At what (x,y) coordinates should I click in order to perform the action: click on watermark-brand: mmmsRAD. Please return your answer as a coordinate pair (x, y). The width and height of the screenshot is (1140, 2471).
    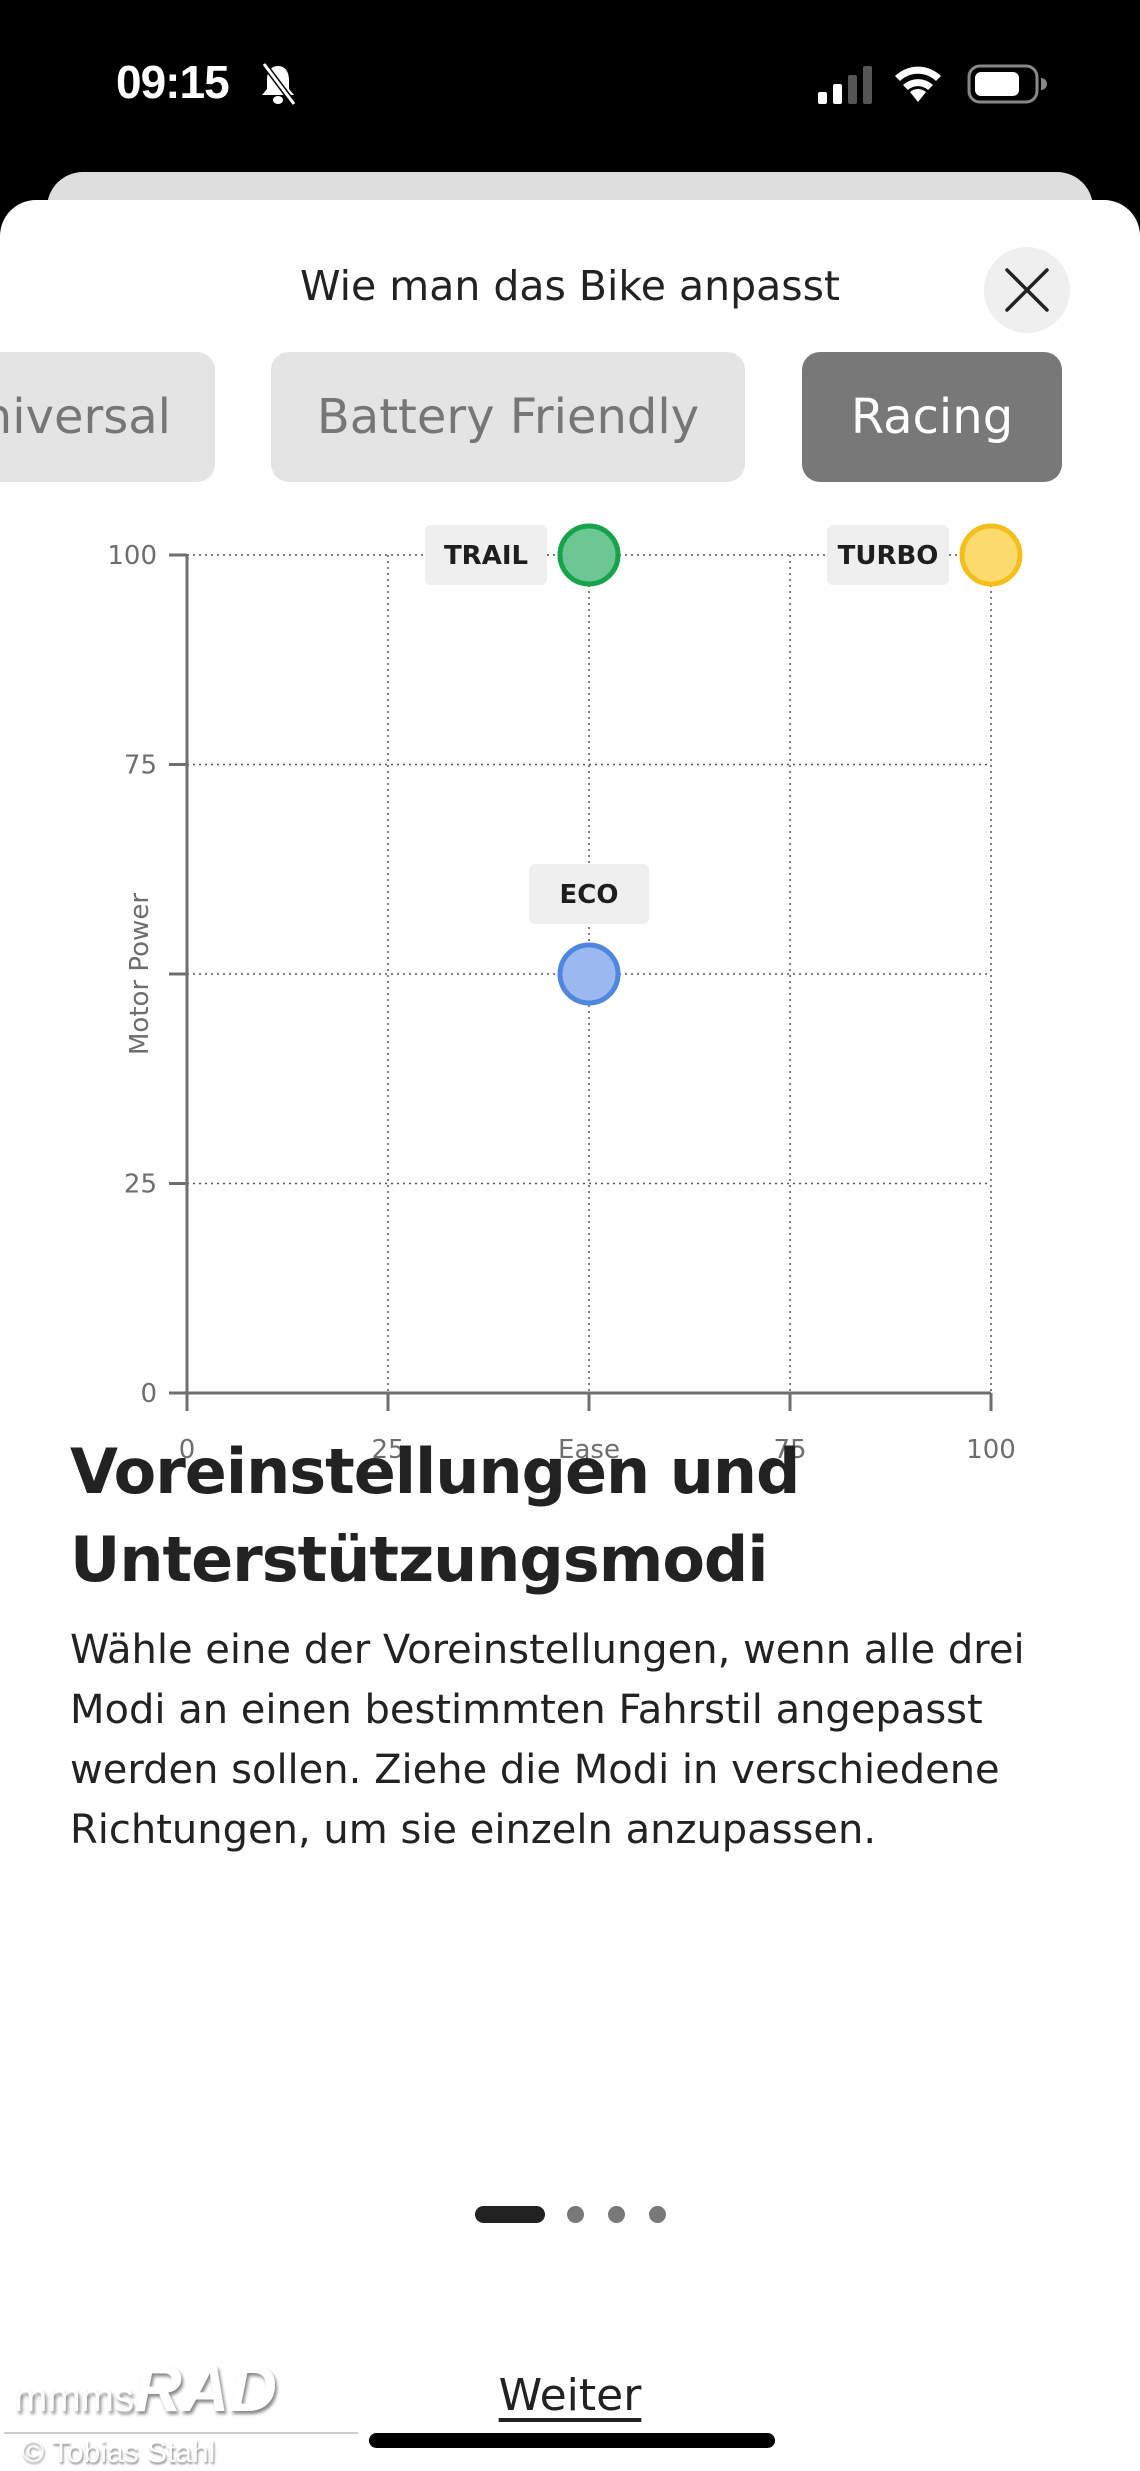
    Looking at the image, I should click on (145, 2388).